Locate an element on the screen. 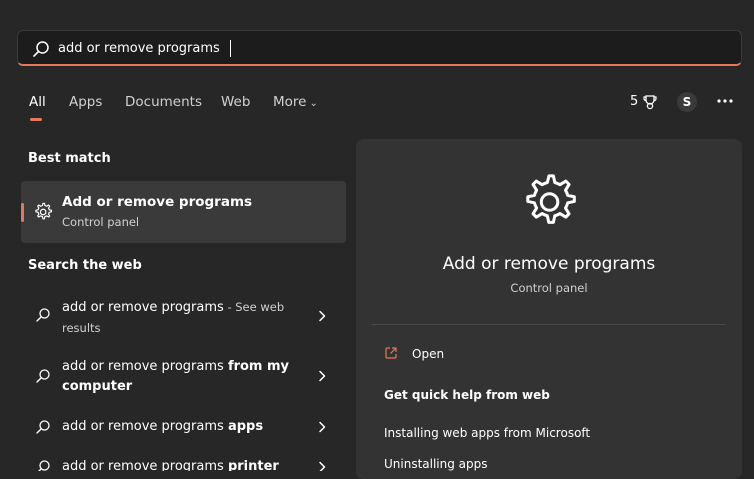  more-dots-icon is located at coordinates (725, 101).